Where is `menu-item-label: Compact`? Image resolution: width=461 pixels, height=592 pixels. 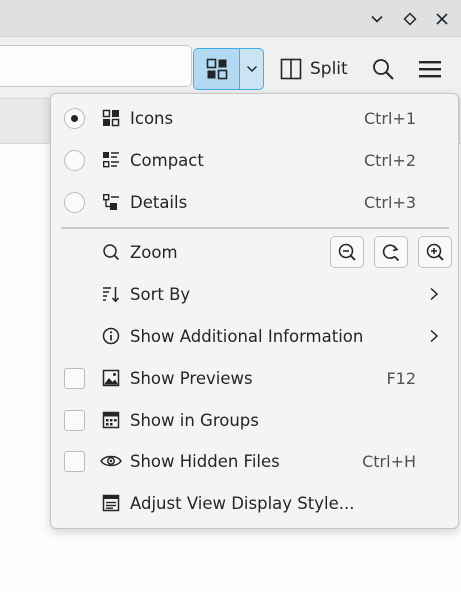 menu-item-label: Compact is located at coordinates (167, 160).